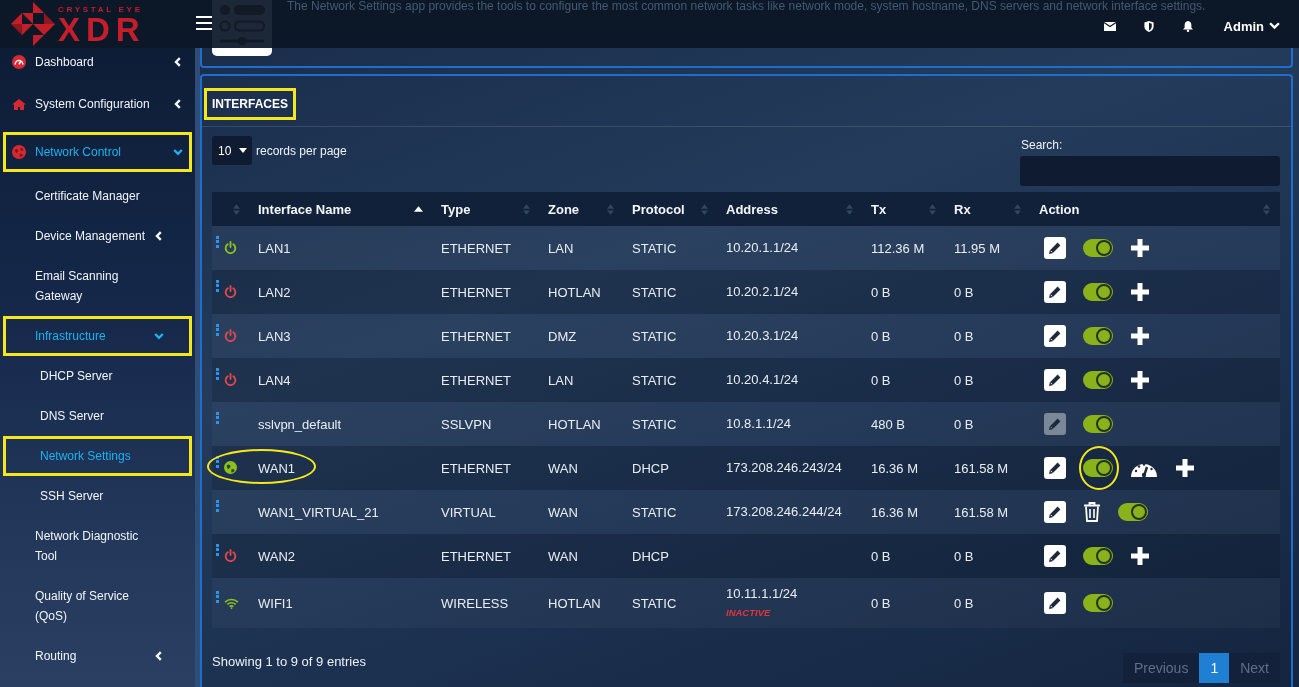  Describe the element at coordinates (97, 656) in the screenshot. I see `sidebar-item: Routing` at that location.